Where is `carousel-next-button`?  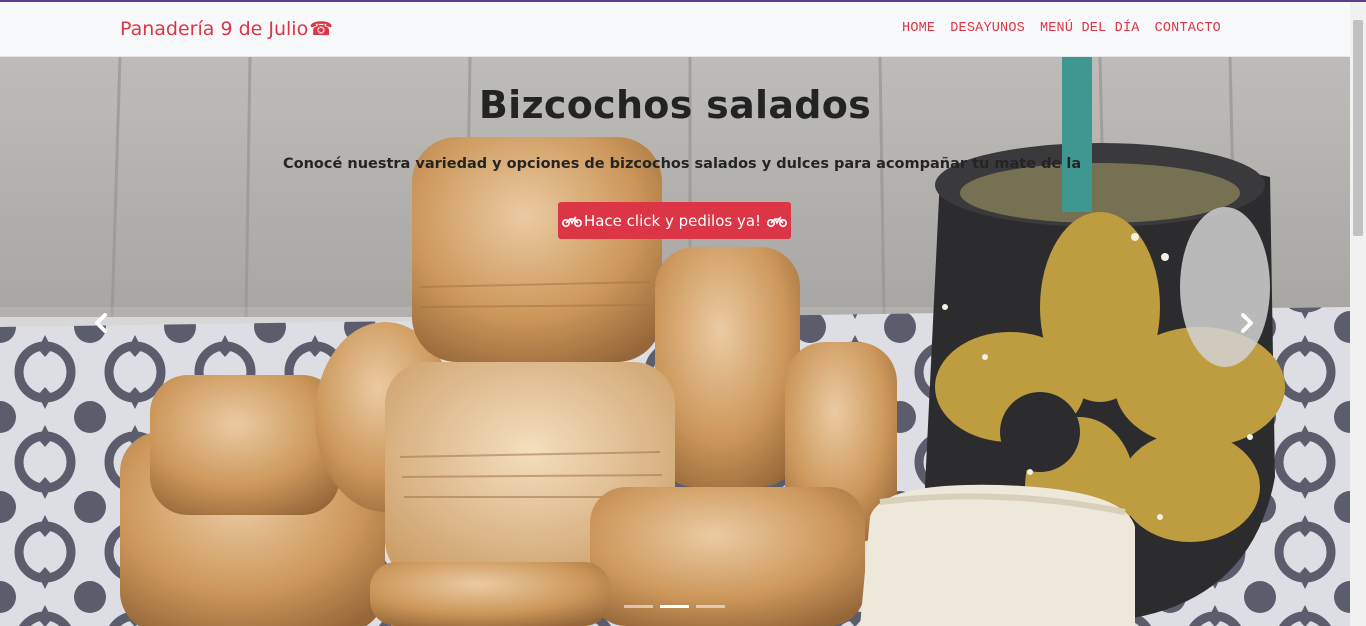
carousel-next-button is located at coordinates (1247, 323).